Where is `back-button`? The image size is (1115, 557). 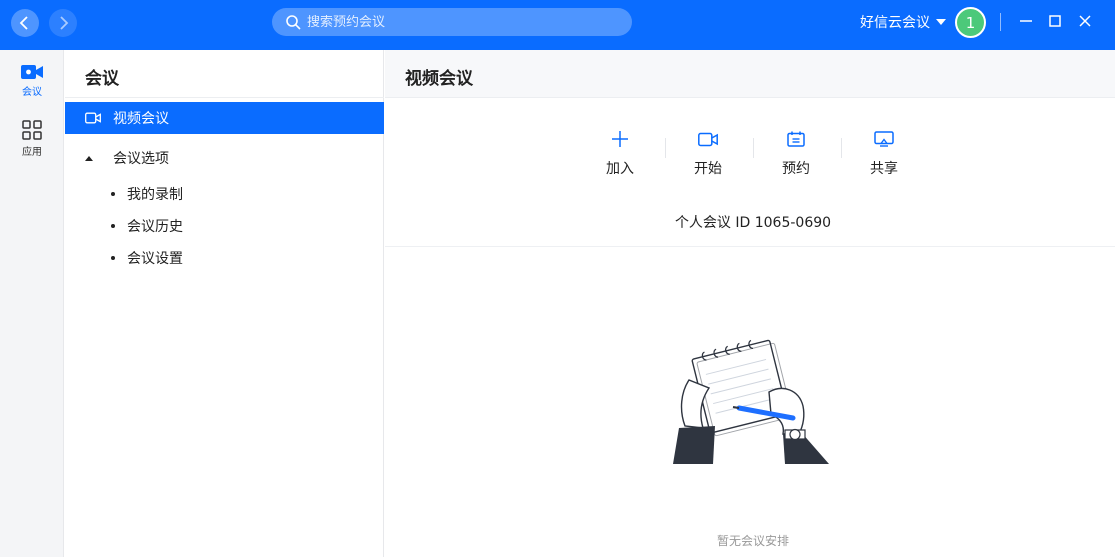 back-button is located at coordinates (25, 23).